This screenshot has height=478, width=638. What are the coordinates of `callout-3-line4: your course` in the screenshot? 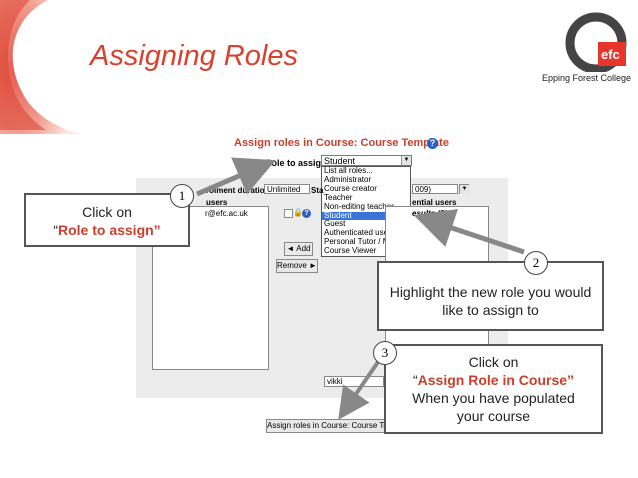 It's located at (493, 416).